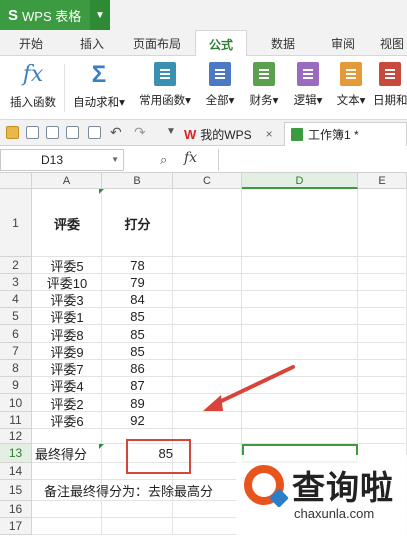 The width and height of the screenshot is (407, 541). What do you see at coordinates (67, 223) in the screenshot?
I see `cell-a1: 评委` at bounding box center [67, 223].